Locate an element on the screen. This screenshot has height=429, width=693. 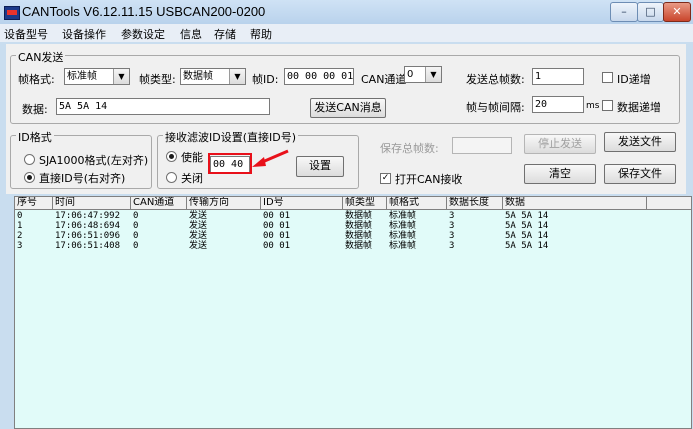
minimize-button: – is located at coordinates (624, 12).